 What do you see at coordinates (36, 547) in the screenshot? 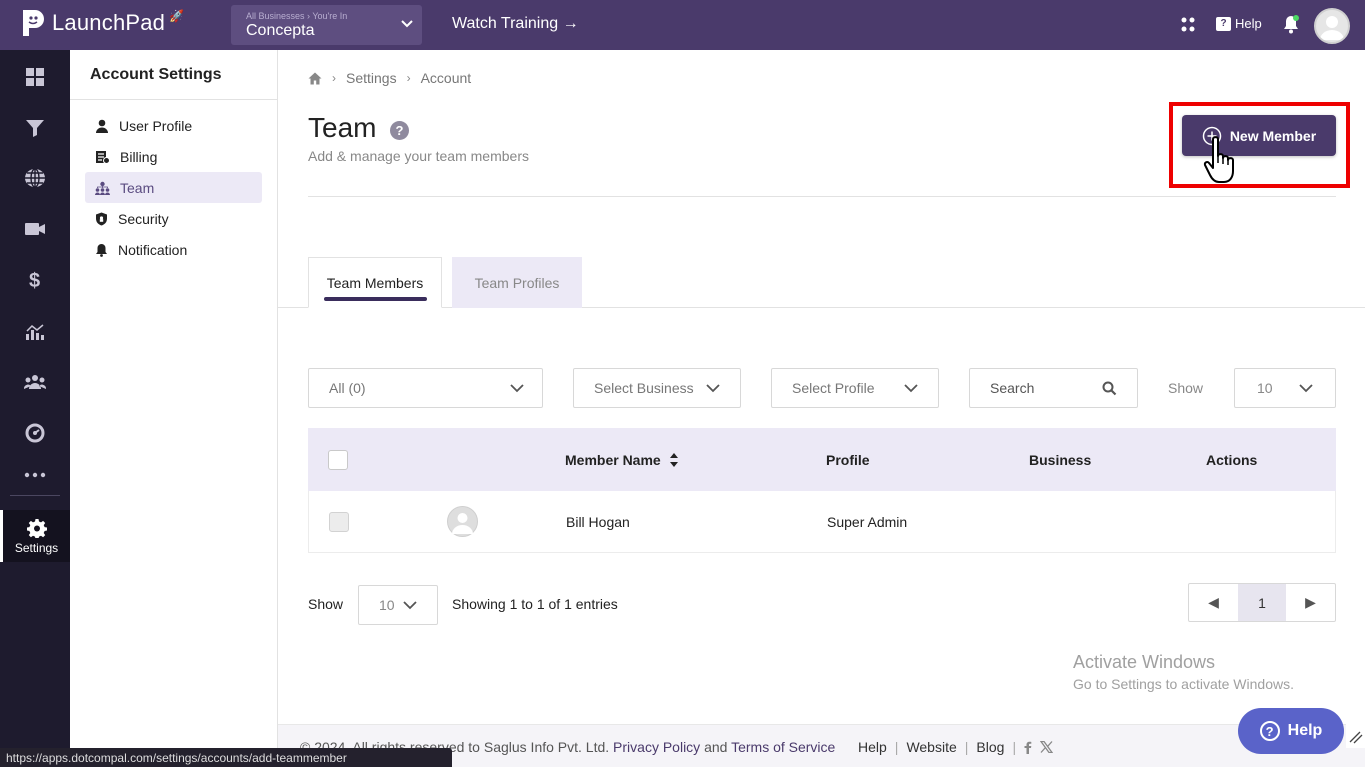
I see `settings-label: Settings` at bounding box center [36, 547].